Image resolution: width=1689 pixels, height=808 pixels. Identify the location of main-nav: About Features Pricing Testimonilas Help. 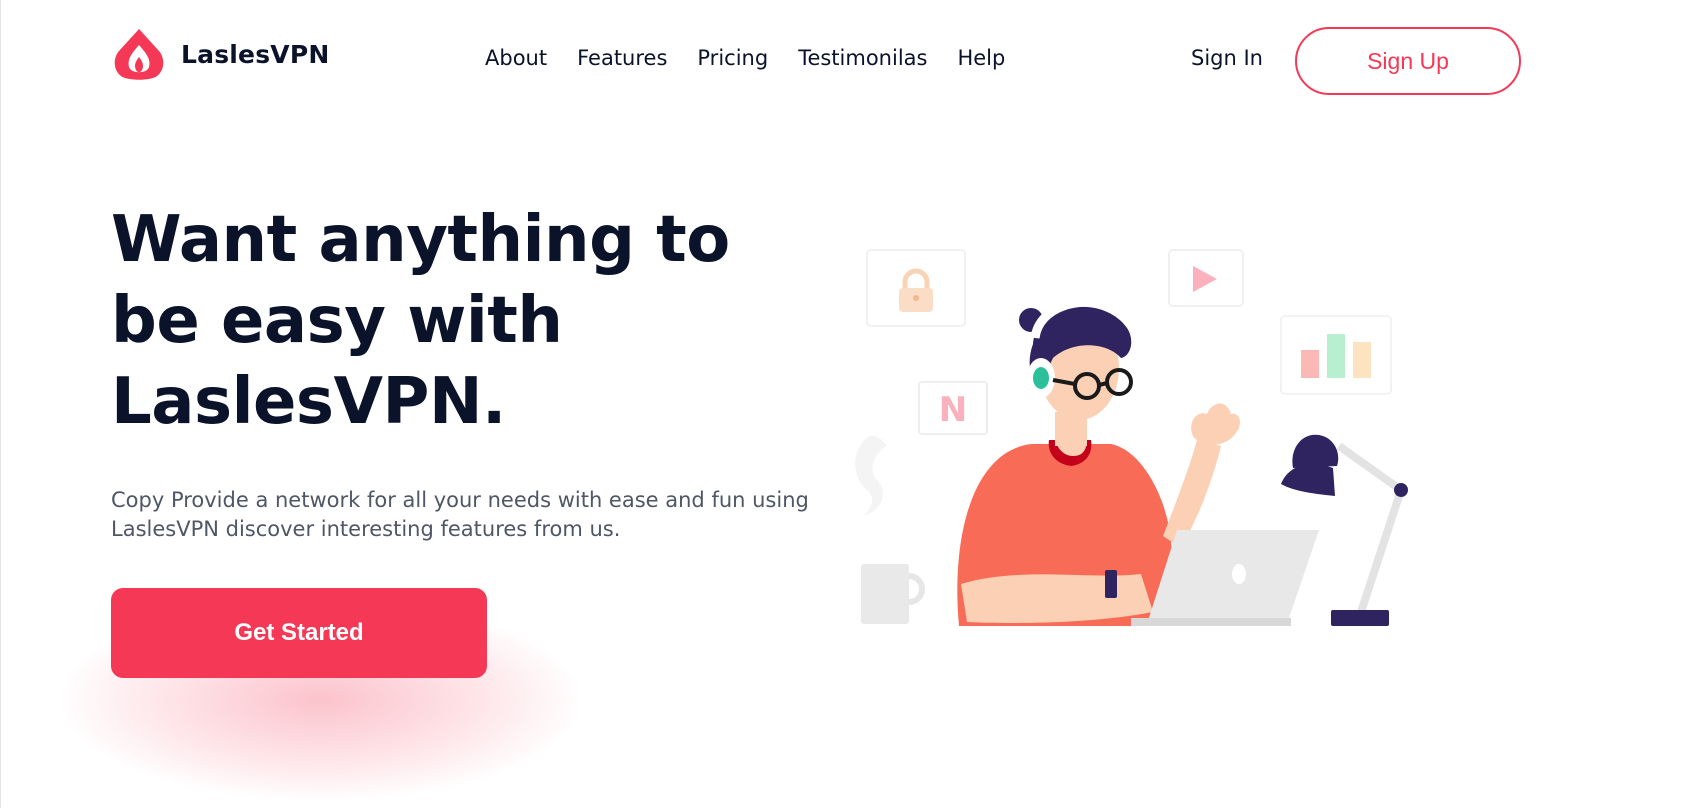
(745, 58).